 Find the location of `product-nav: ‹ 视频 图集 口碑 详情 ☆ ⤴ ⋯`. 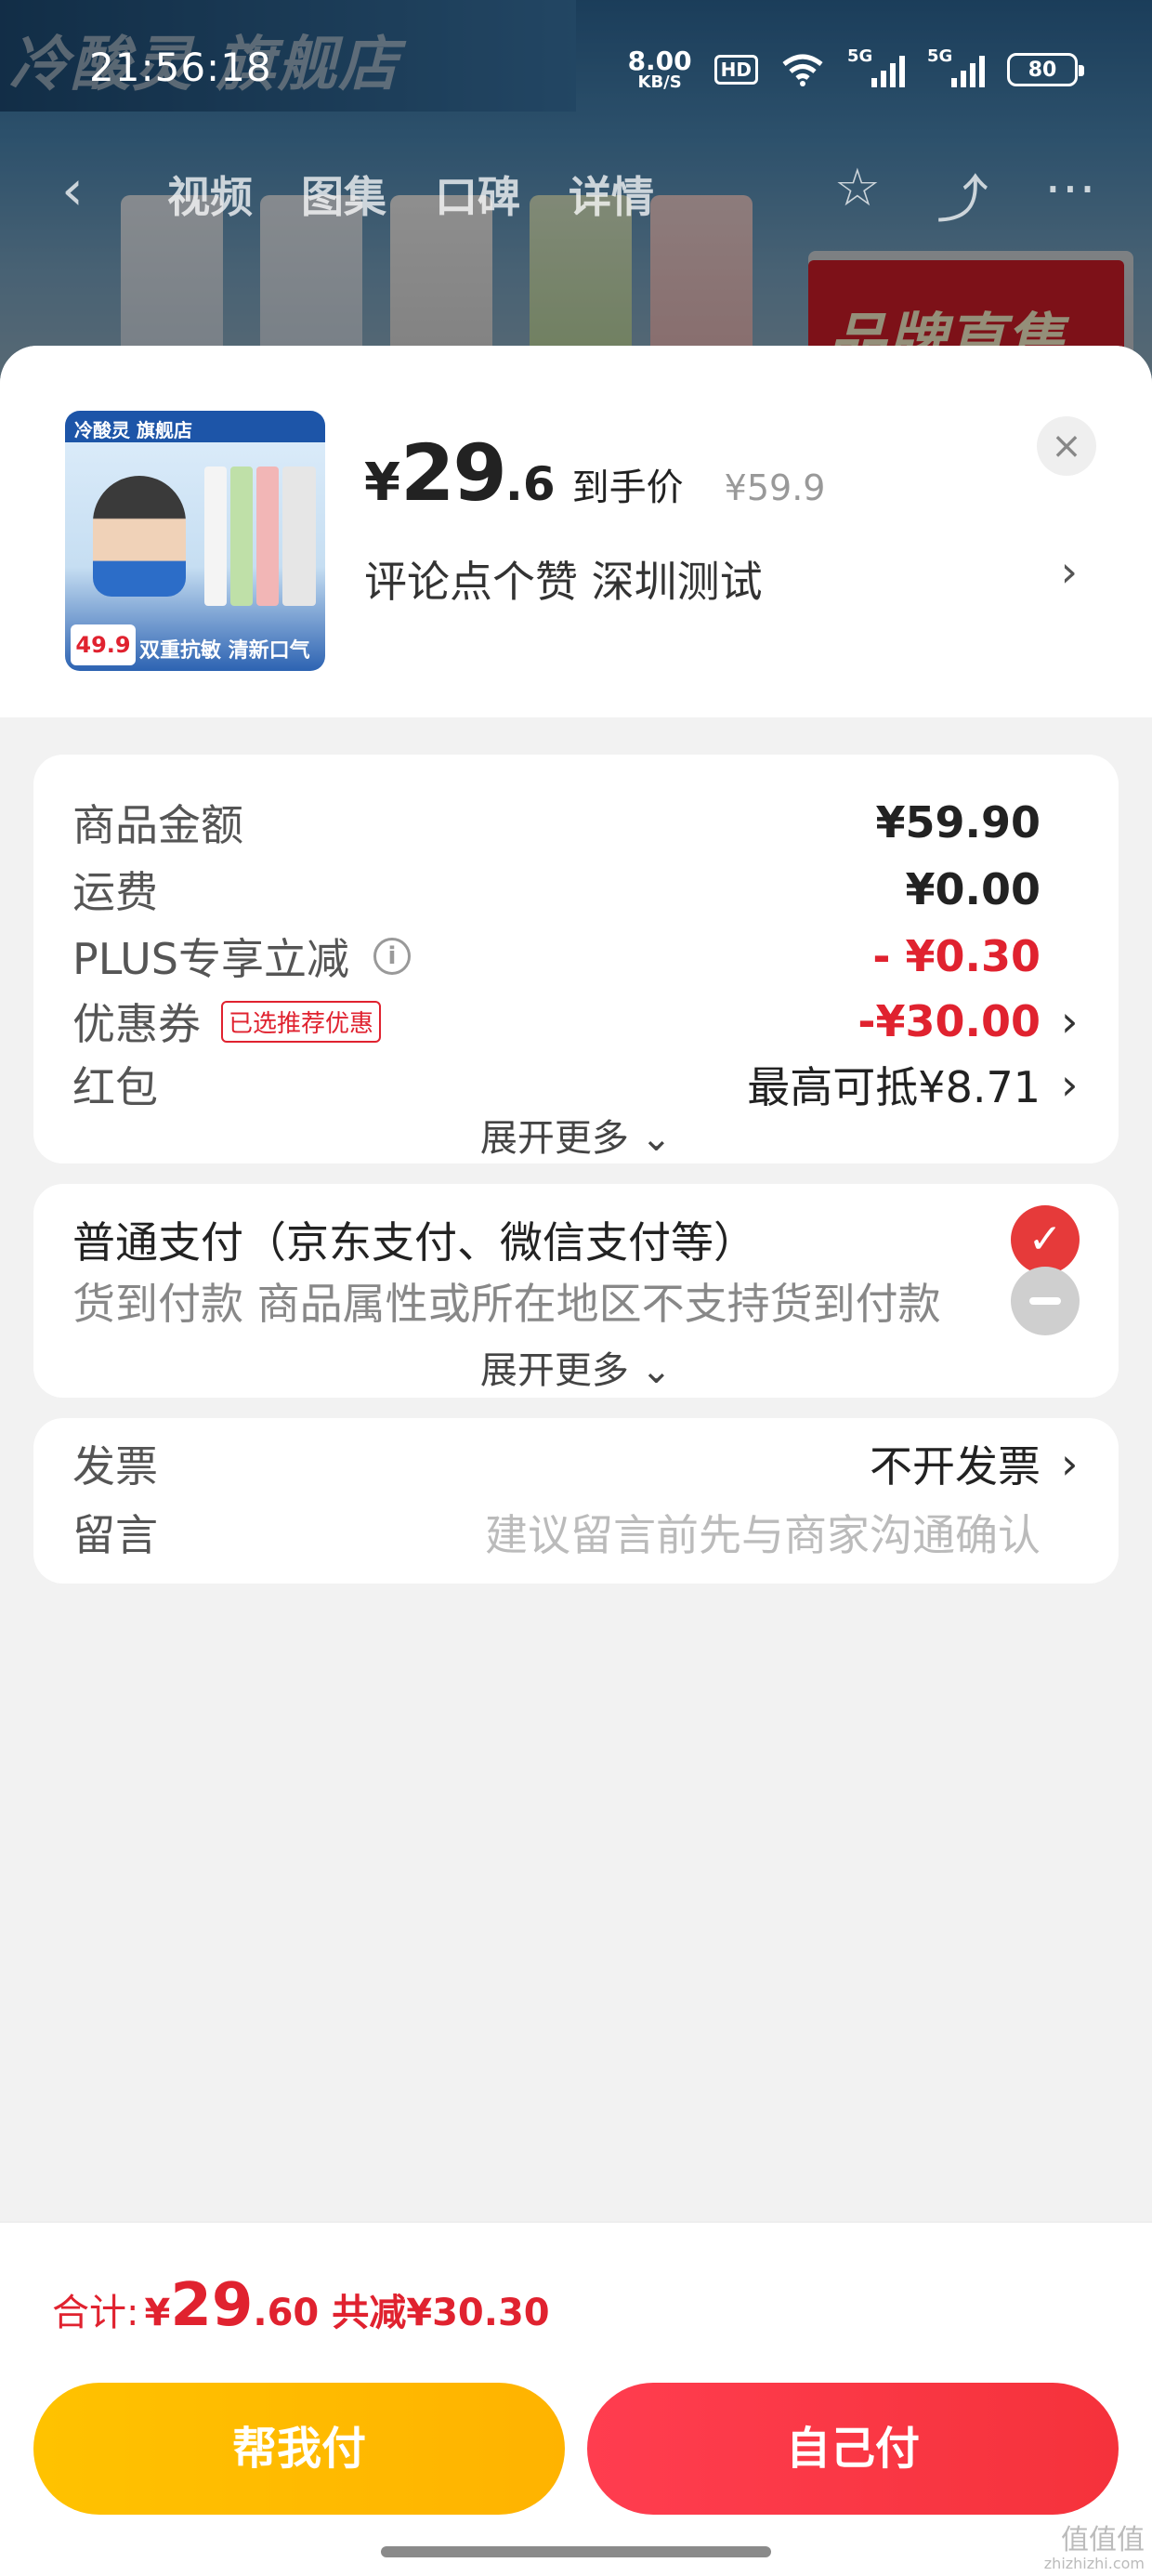

product-nav: ‹ 视频 图集 口碑 详情 ☆ ⤴ ⋯ is located at coordinates (576, 190).